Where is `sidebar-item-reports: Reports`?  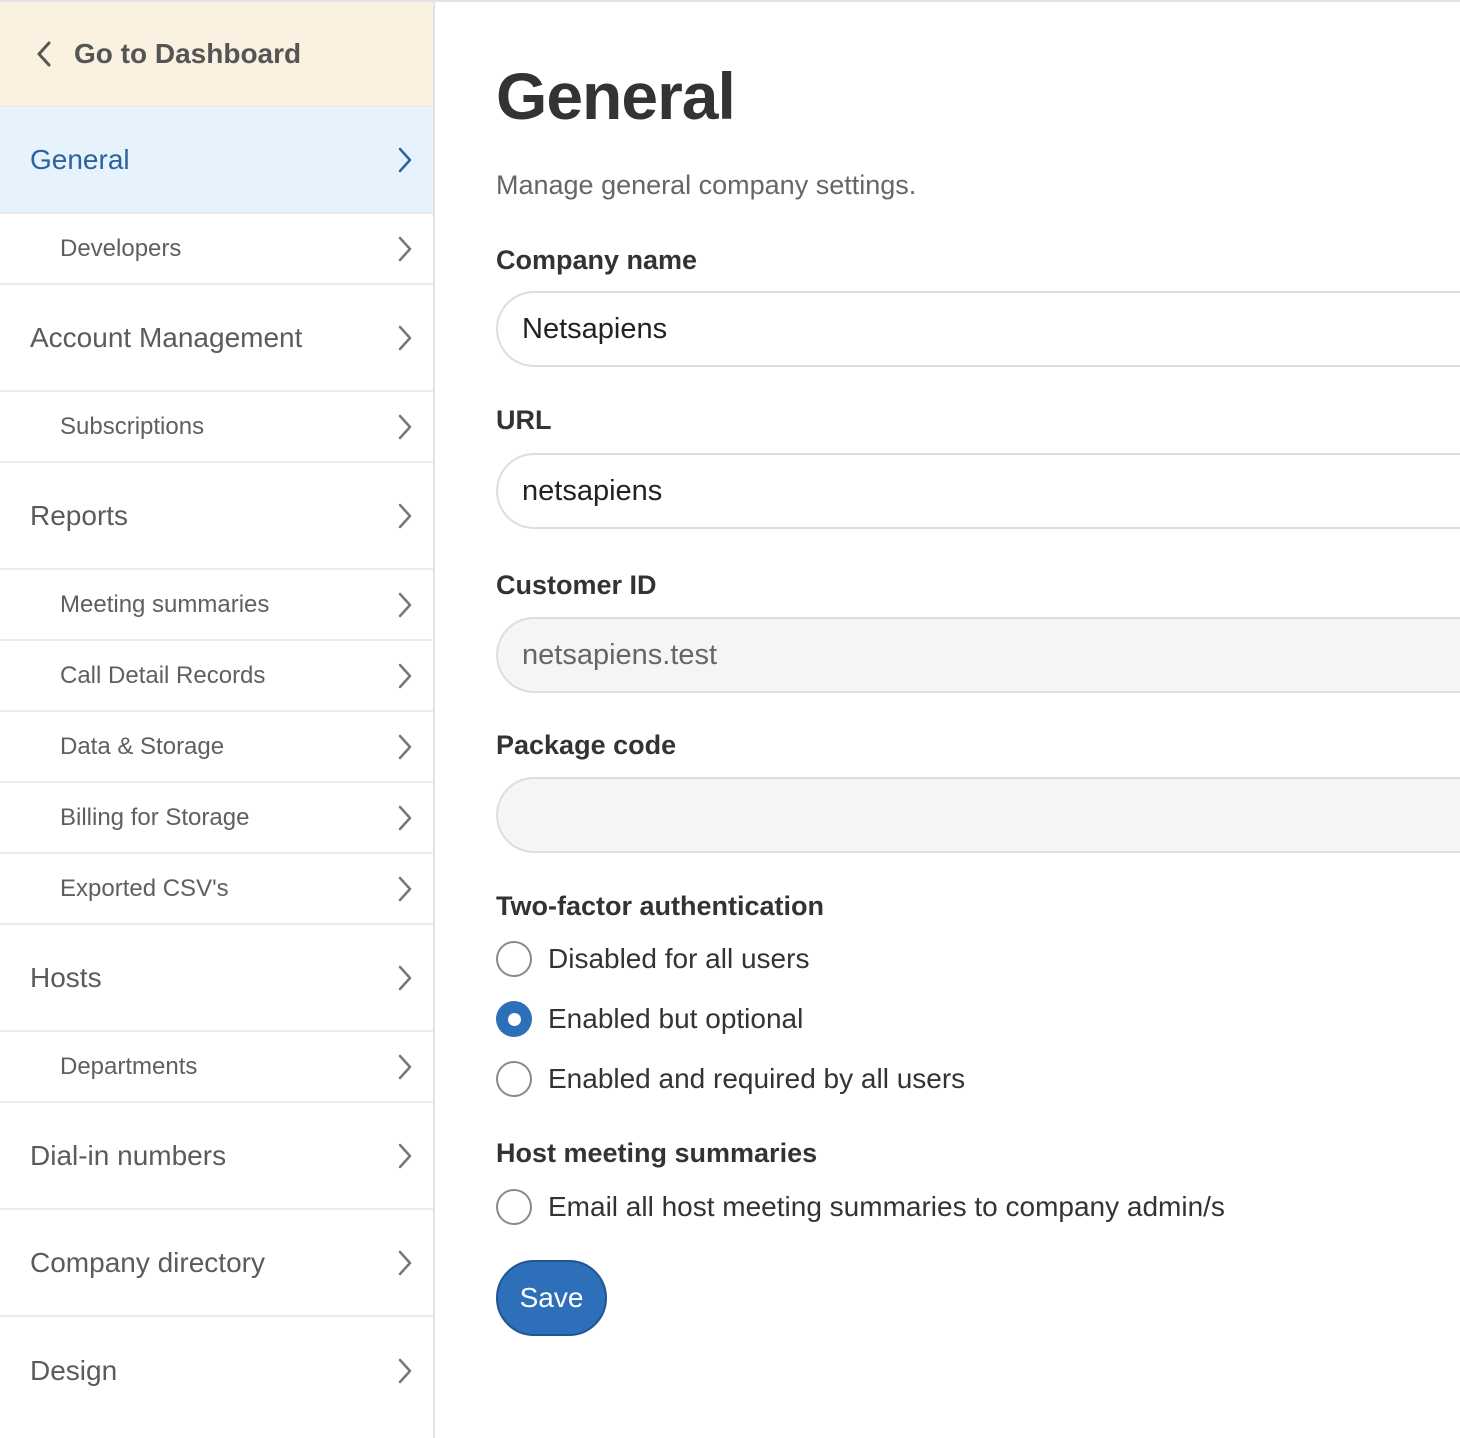 sidebar-item-reports: Reports is located at coordinates (216, 516).